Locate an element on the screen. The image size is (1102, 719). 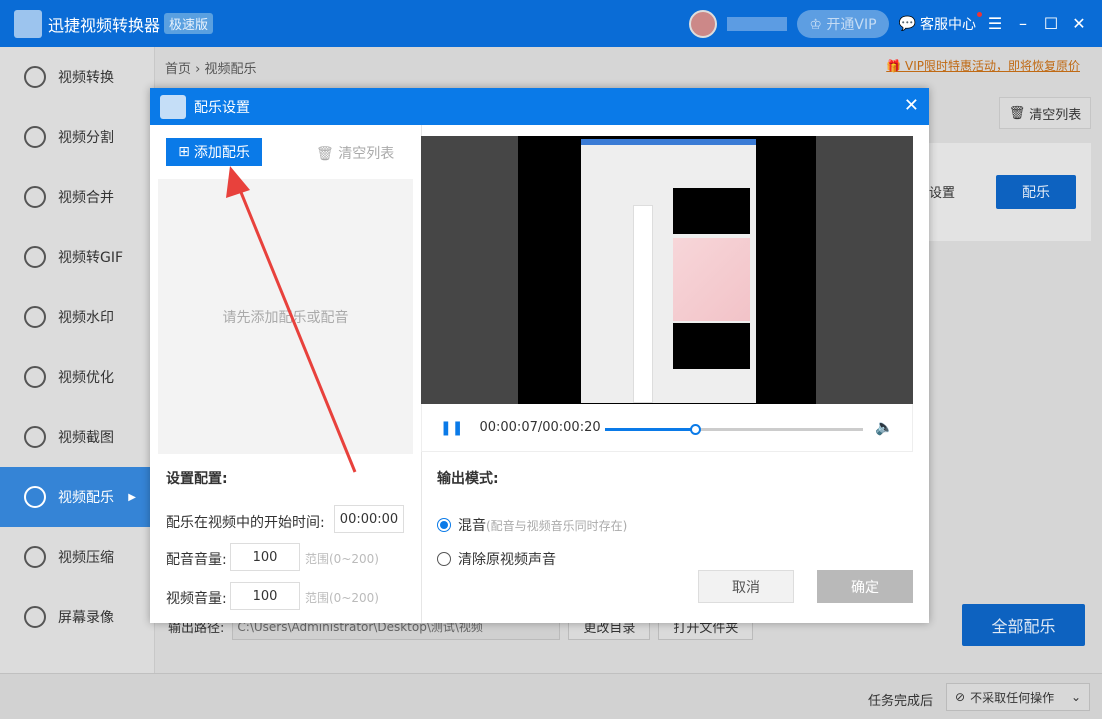
mix-hint: (配音与视频音乐同时存在) is located at coordinates (557, 525).